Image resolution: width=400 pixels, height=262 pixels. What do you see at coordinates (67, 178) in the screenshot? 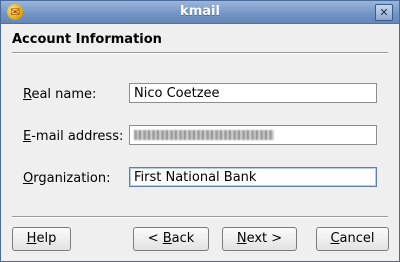
I see `organization-label: Organization:` at bounding box center [67, 178].